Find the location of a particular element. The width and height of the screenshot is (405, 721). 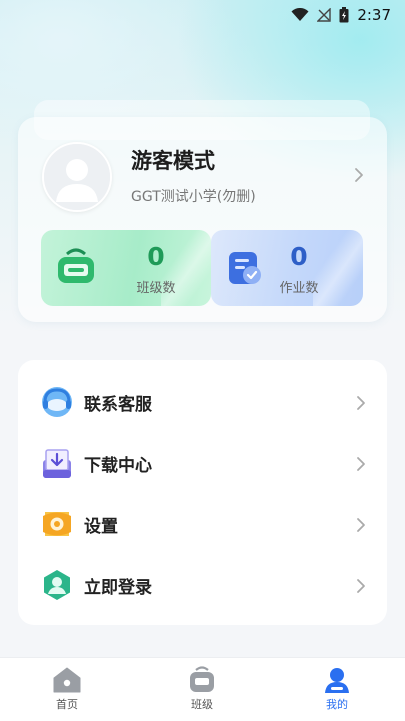

menu-item-label: 设置 is located at coordinates (101, 527).